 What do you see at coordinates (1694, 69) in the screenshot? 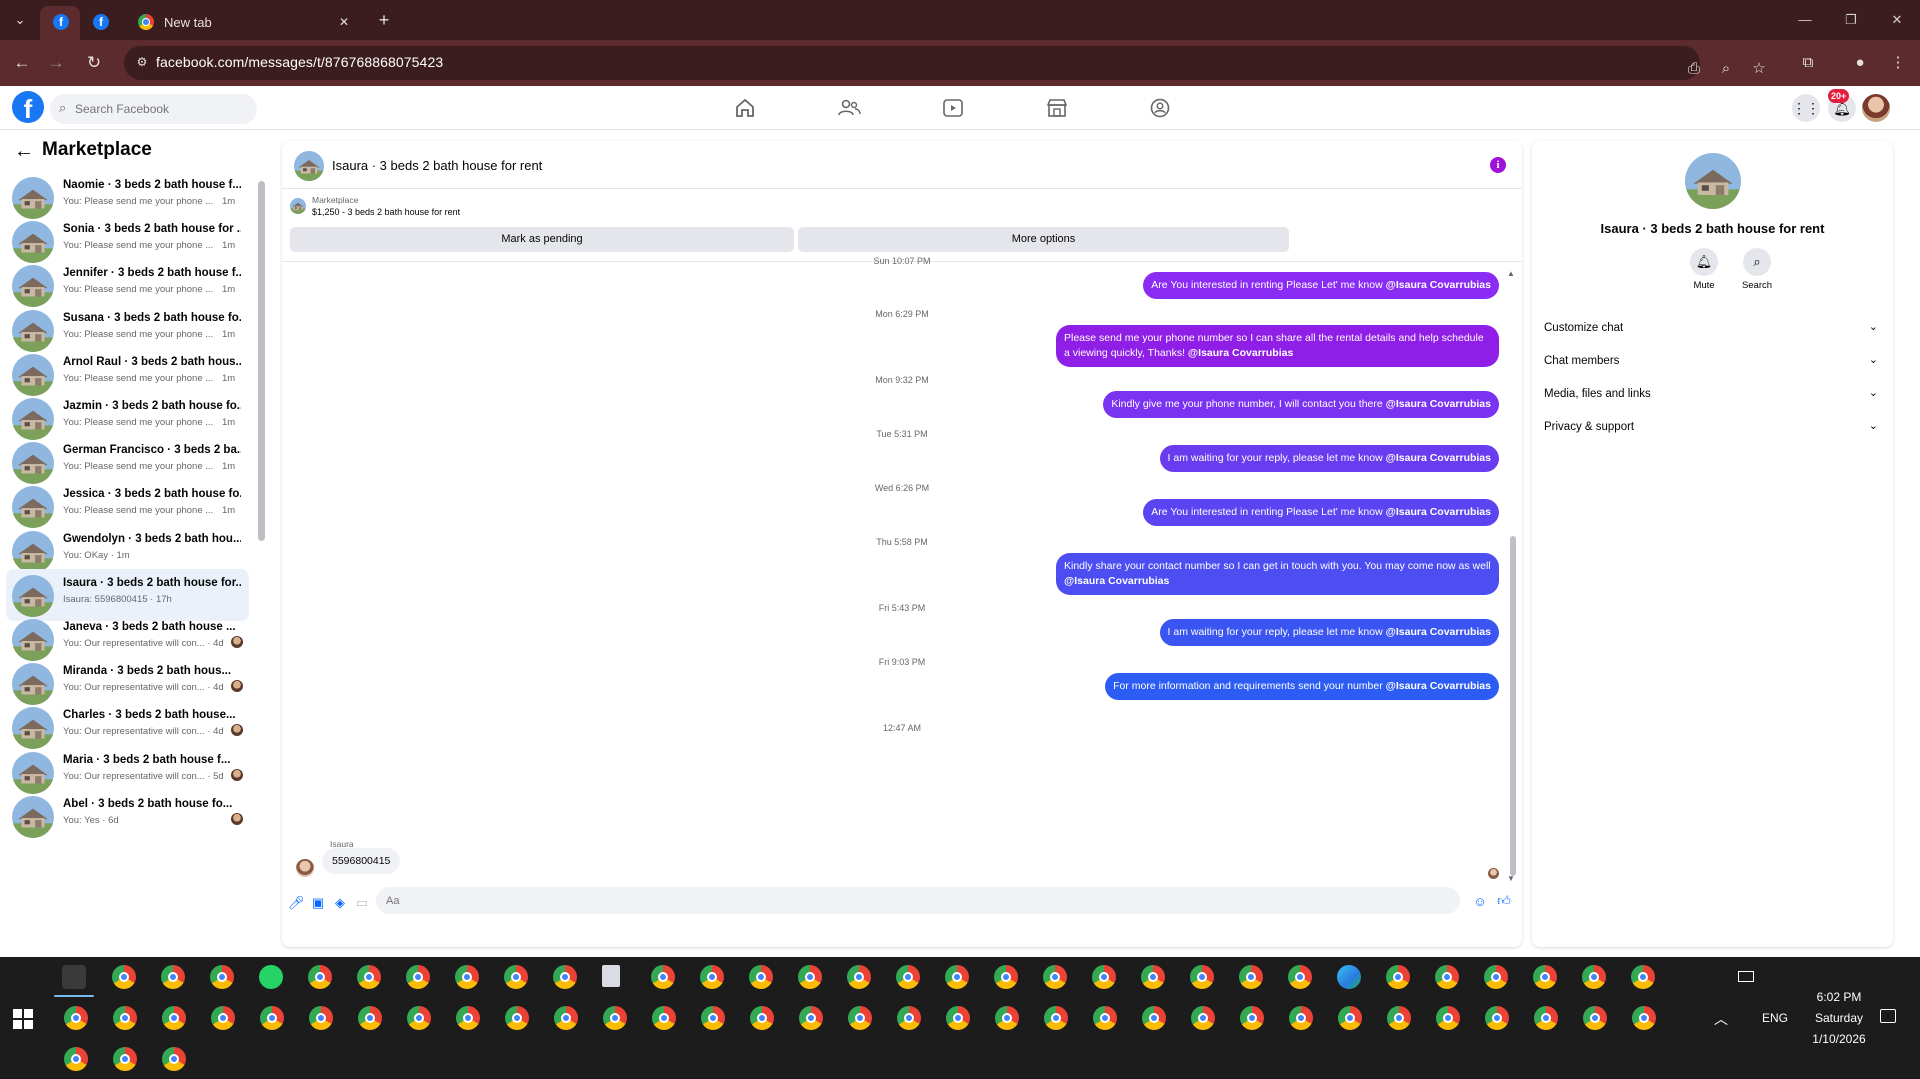
I see `install-app-icon: ⎙` at bounding box center [1694, 69].